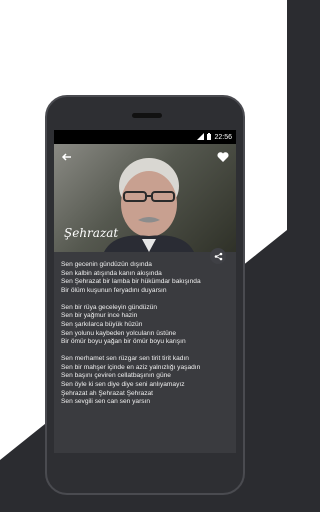 The height and width of the screenshot is (512, 320). I want to click on back-button, so click(67, 157).